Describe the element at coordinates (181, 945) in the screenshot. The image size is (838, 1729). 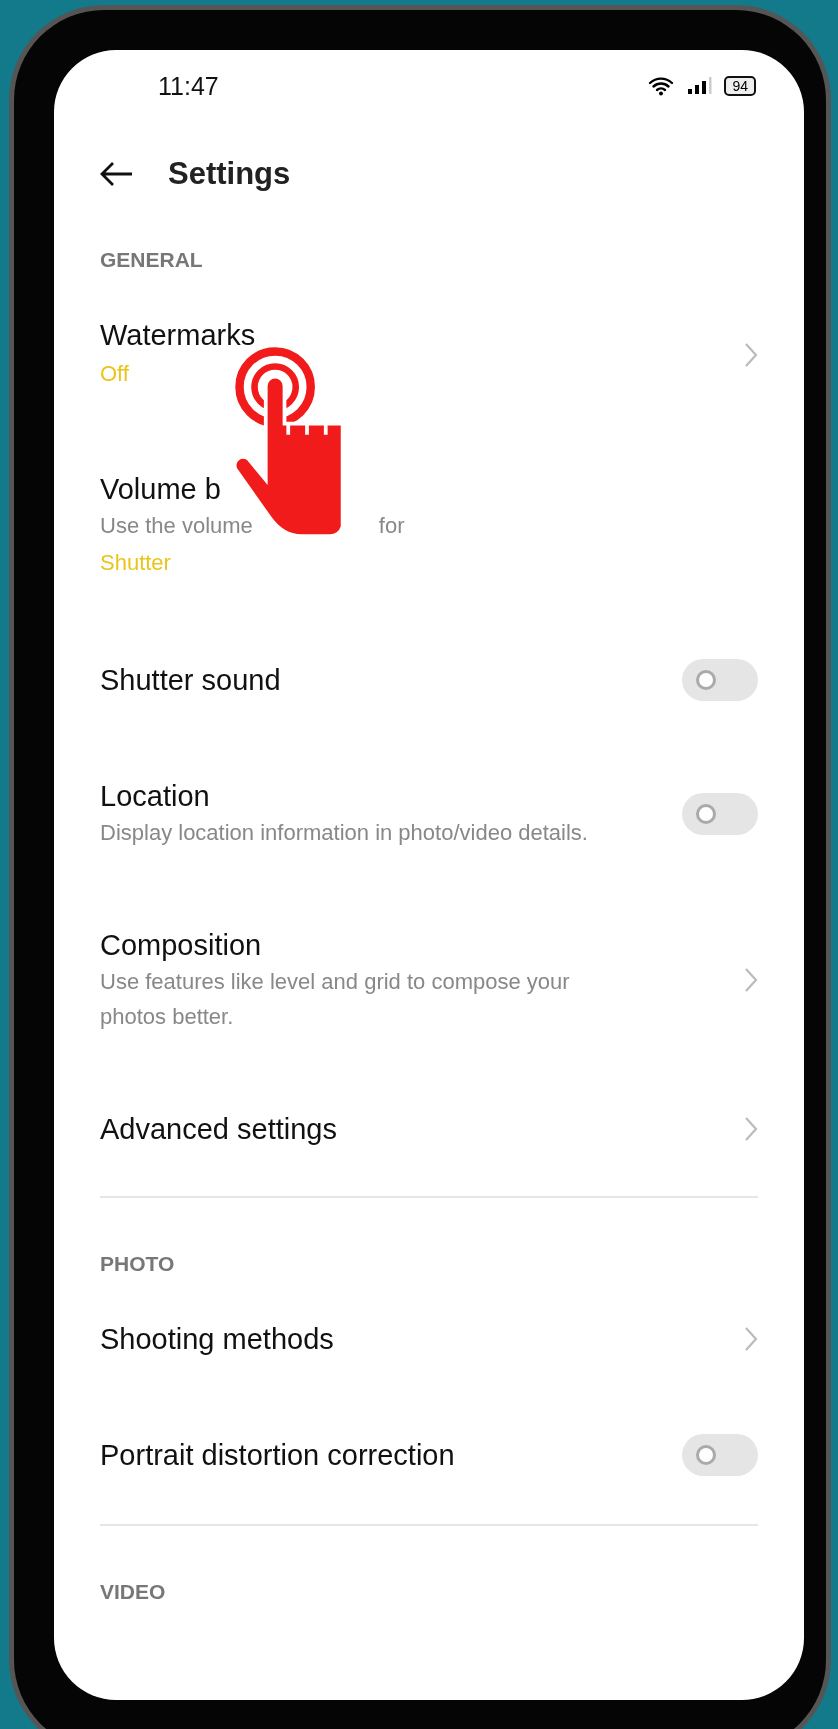
I see `setting-title: Composition` at that location.